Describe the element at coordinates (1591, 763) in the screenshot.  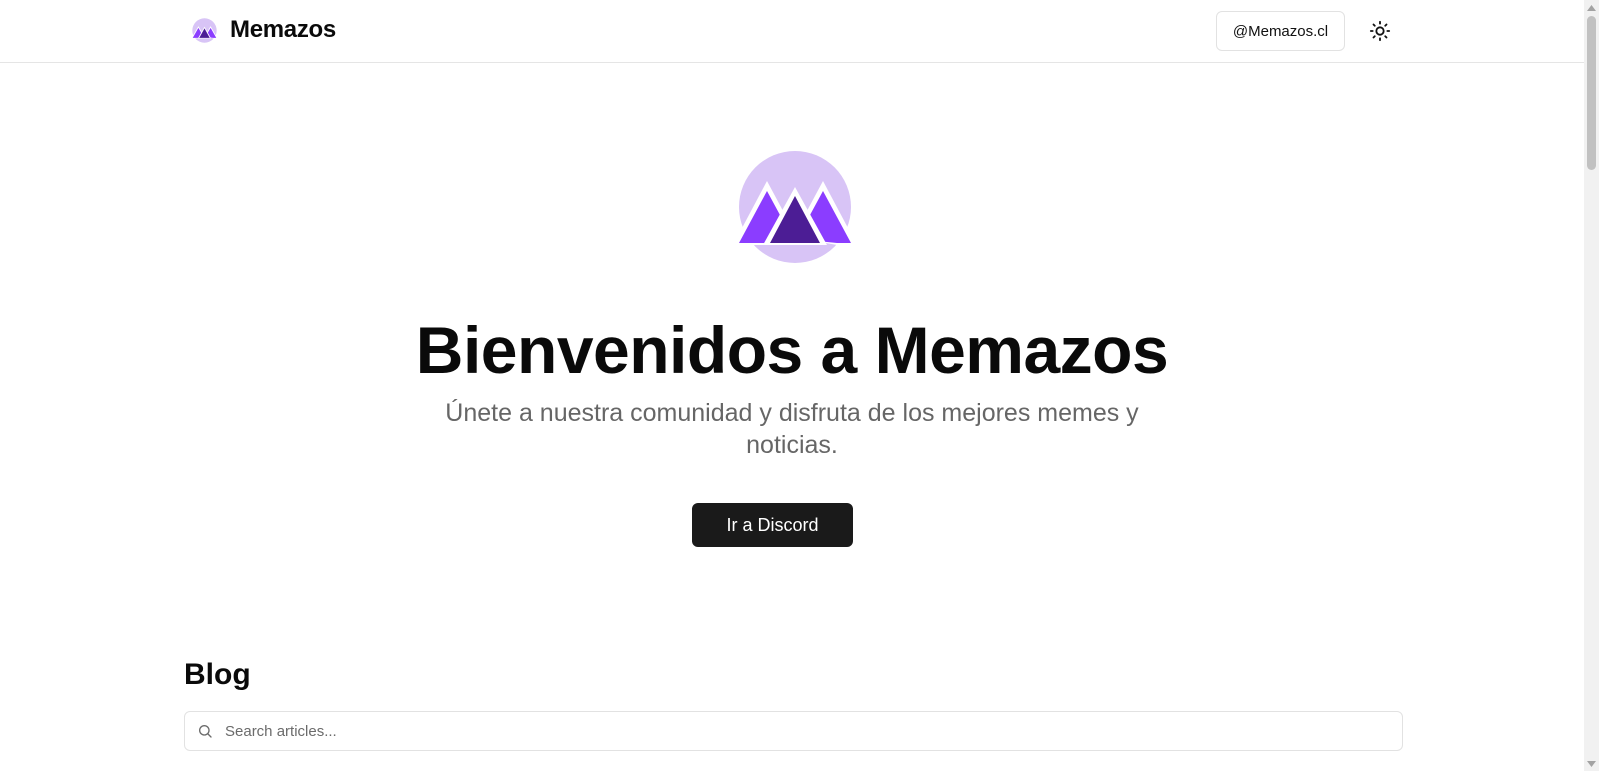
I see `scroll-down-arrow-icon` at that location.